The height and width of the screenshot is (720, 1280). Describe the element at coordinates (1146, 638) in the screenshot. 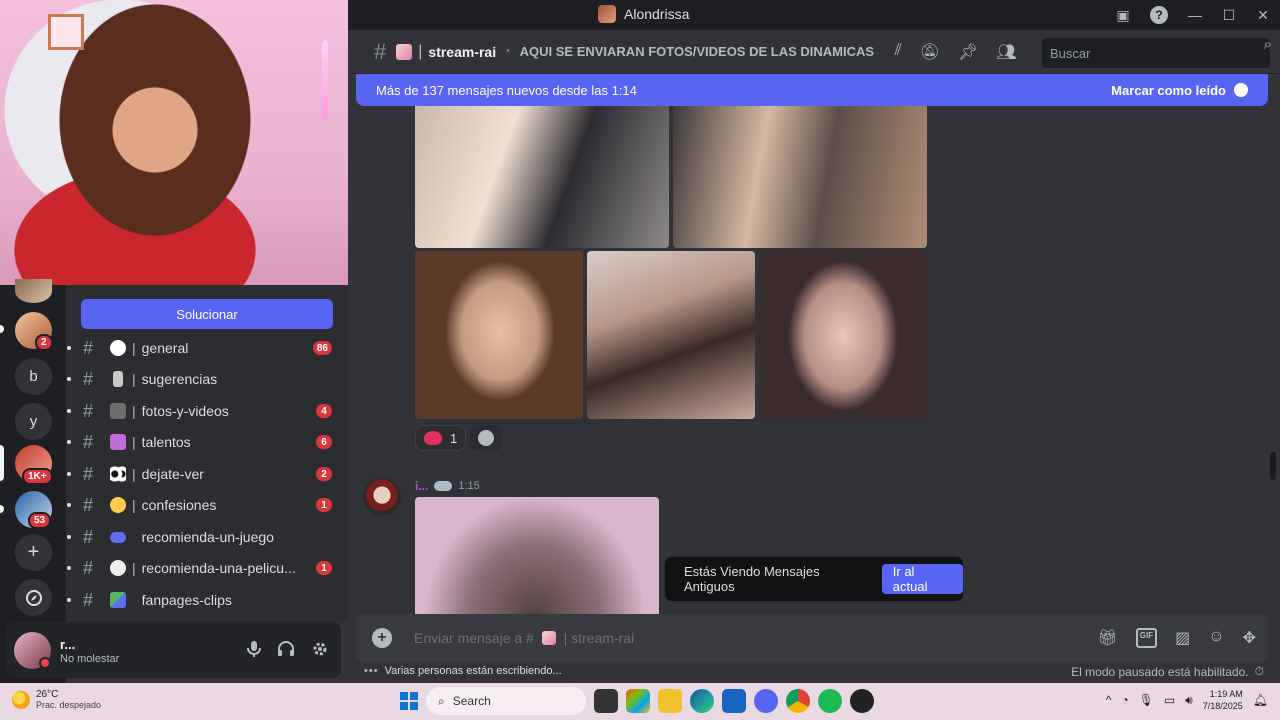

I see `gif-icon: GIF` at that location.